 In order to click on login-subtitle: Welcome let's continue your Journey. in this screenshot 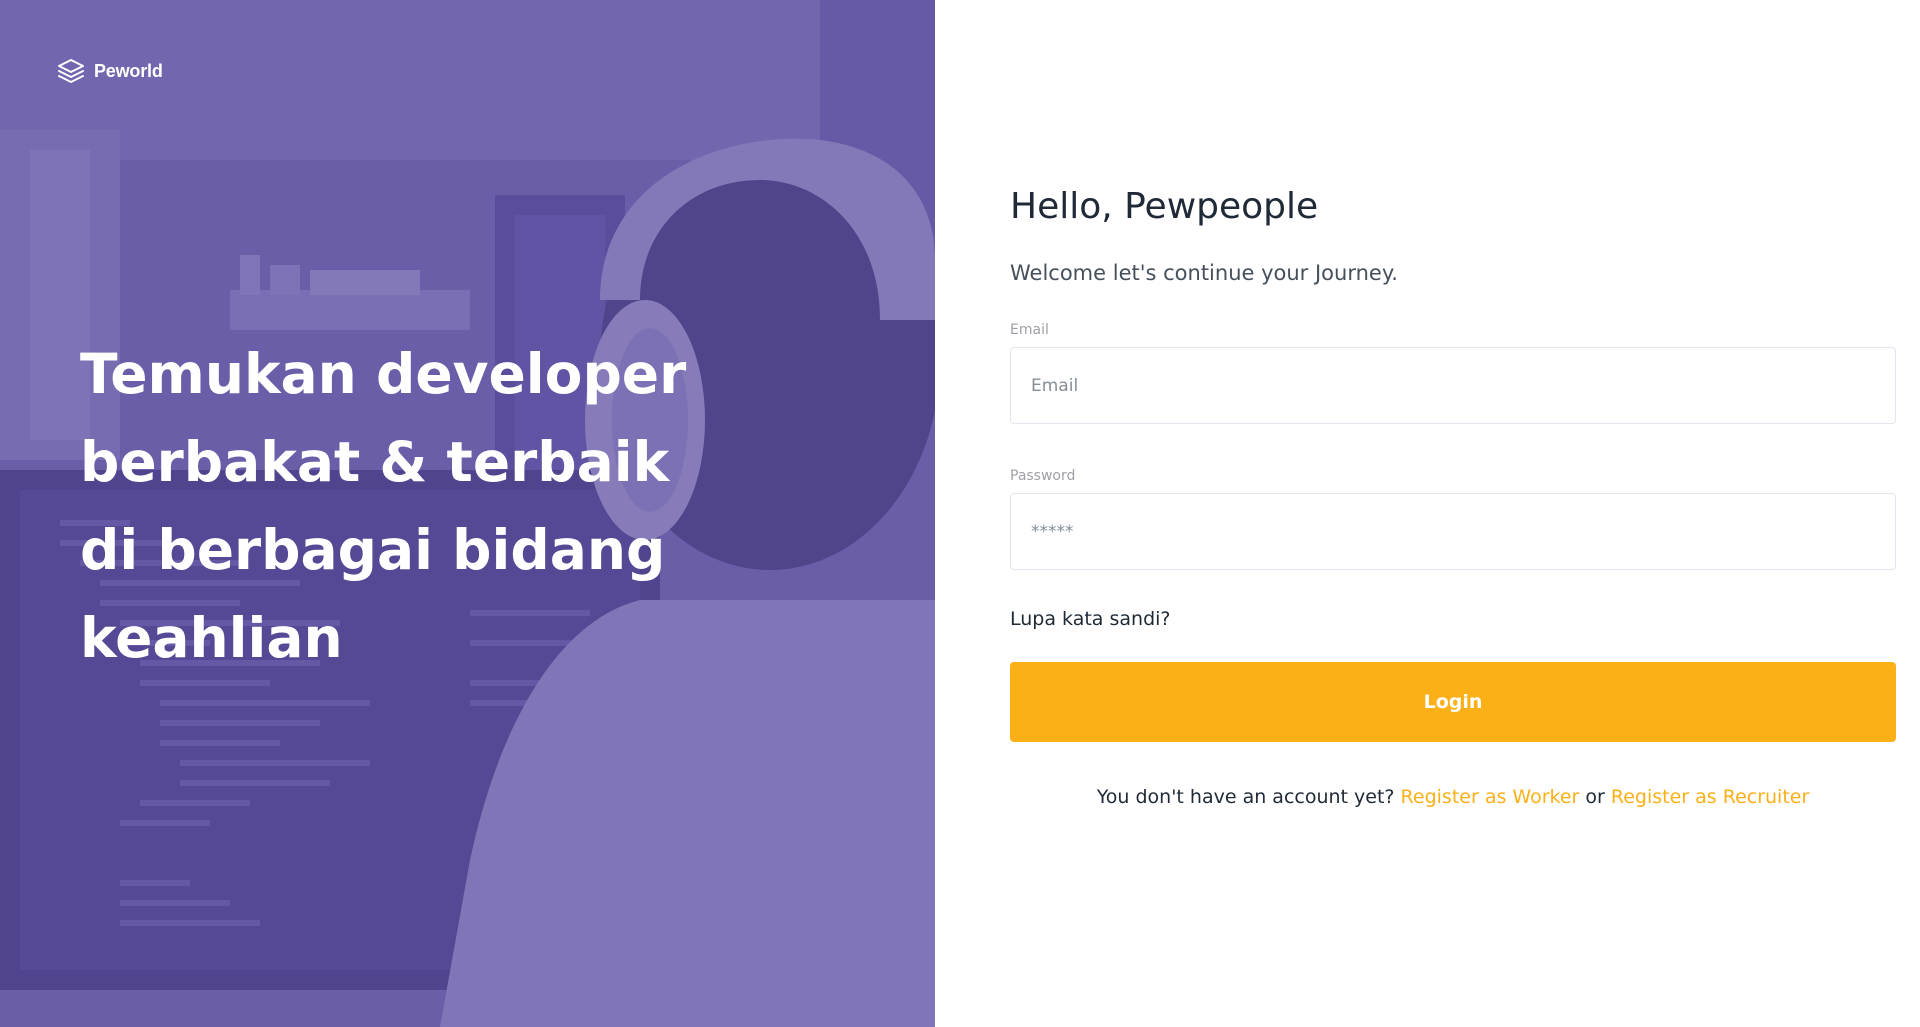, I will do `click(1204, 273)`.